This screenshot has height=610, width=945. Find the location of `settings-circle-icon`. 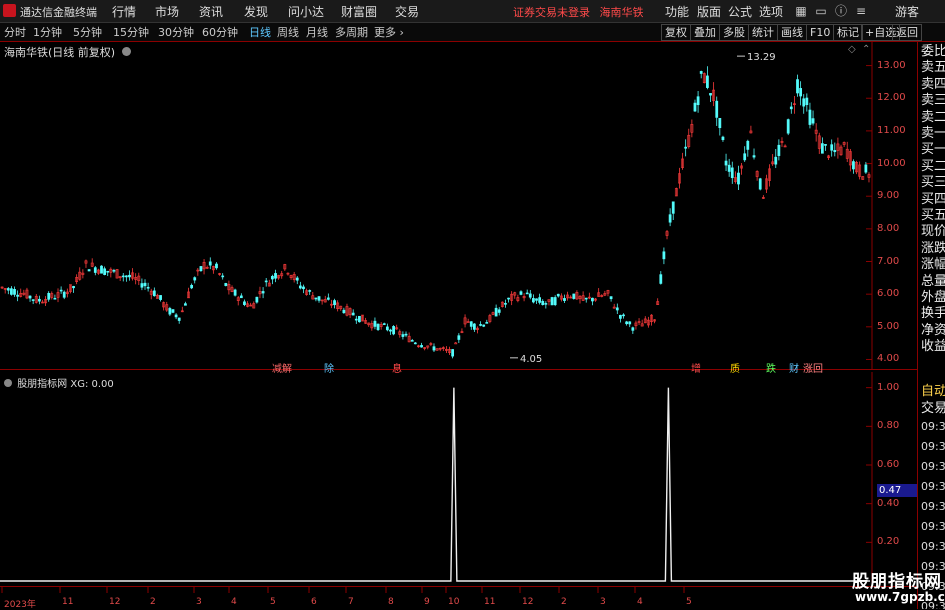

settings-circle-icon is located at coordinates (126, 51).